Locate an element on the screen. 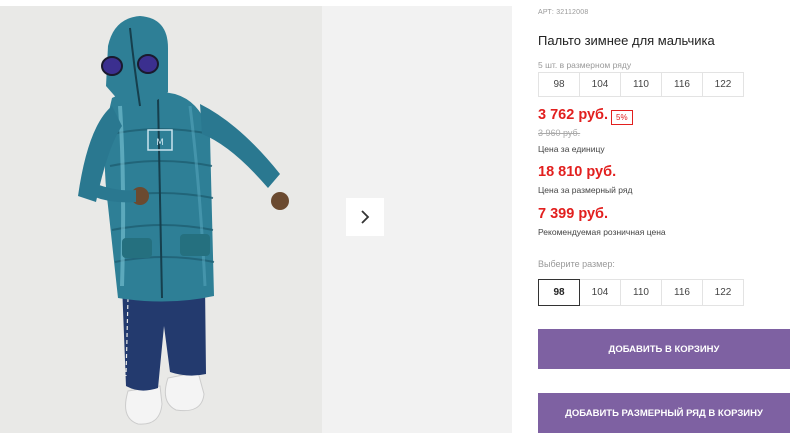 The width and height of the screenshot is (800, 433). chevron-right-icon is located at coordinates (365, 217).